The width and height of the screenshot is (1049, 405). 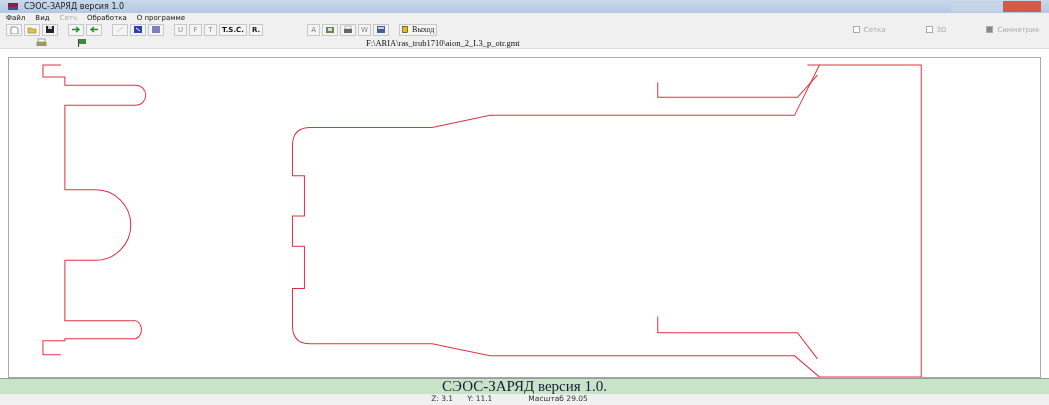 I want to click on save-icon, so click(x=50, y=29).